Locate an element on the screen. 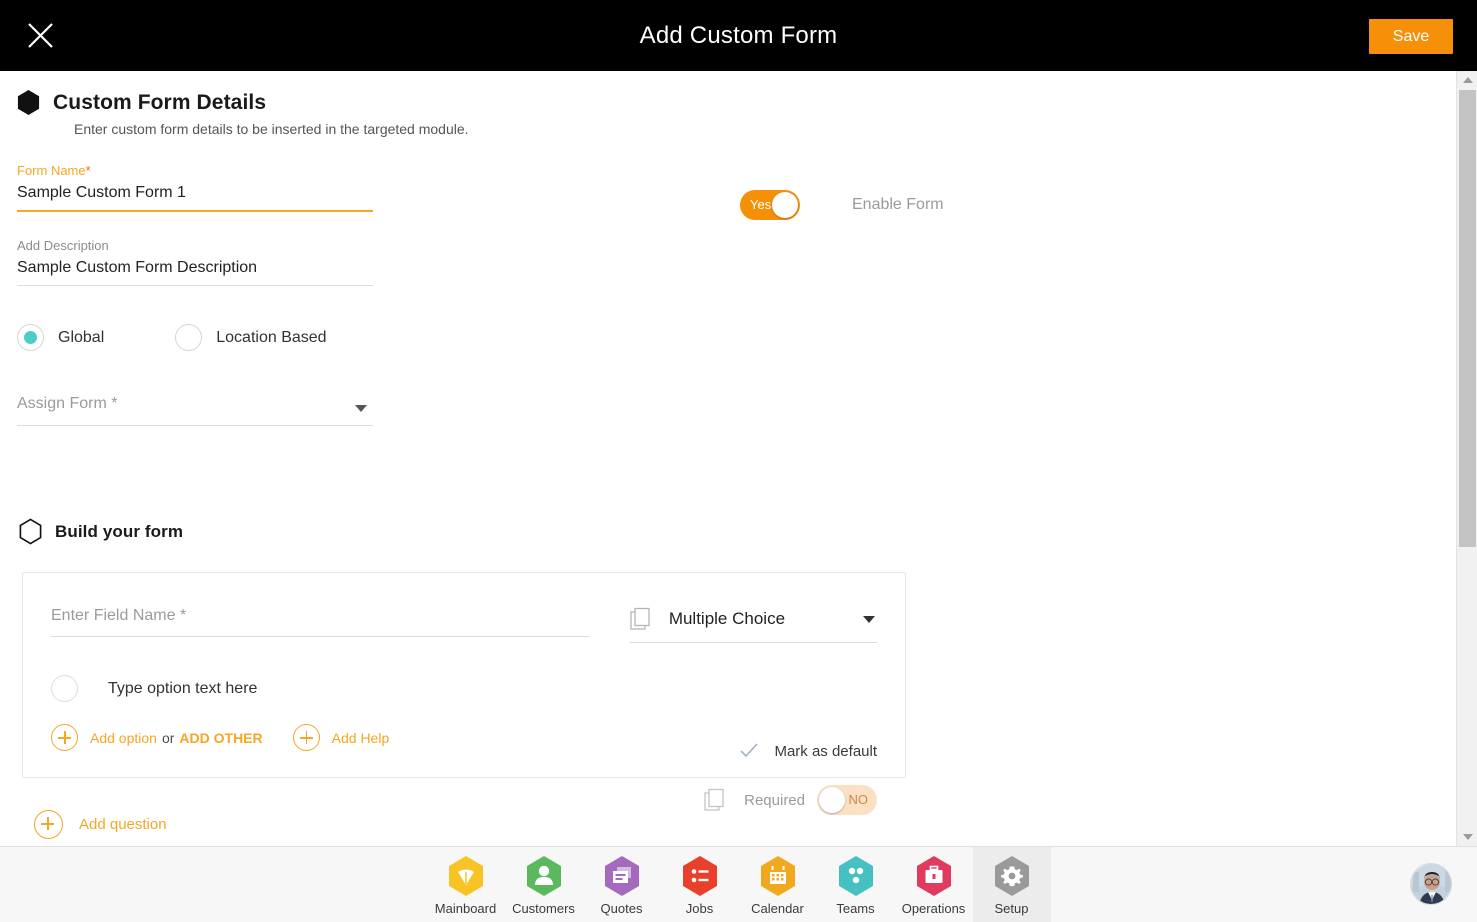  field-name-input-wrap: Enter Field Name * is located at coordinates (320, 625).